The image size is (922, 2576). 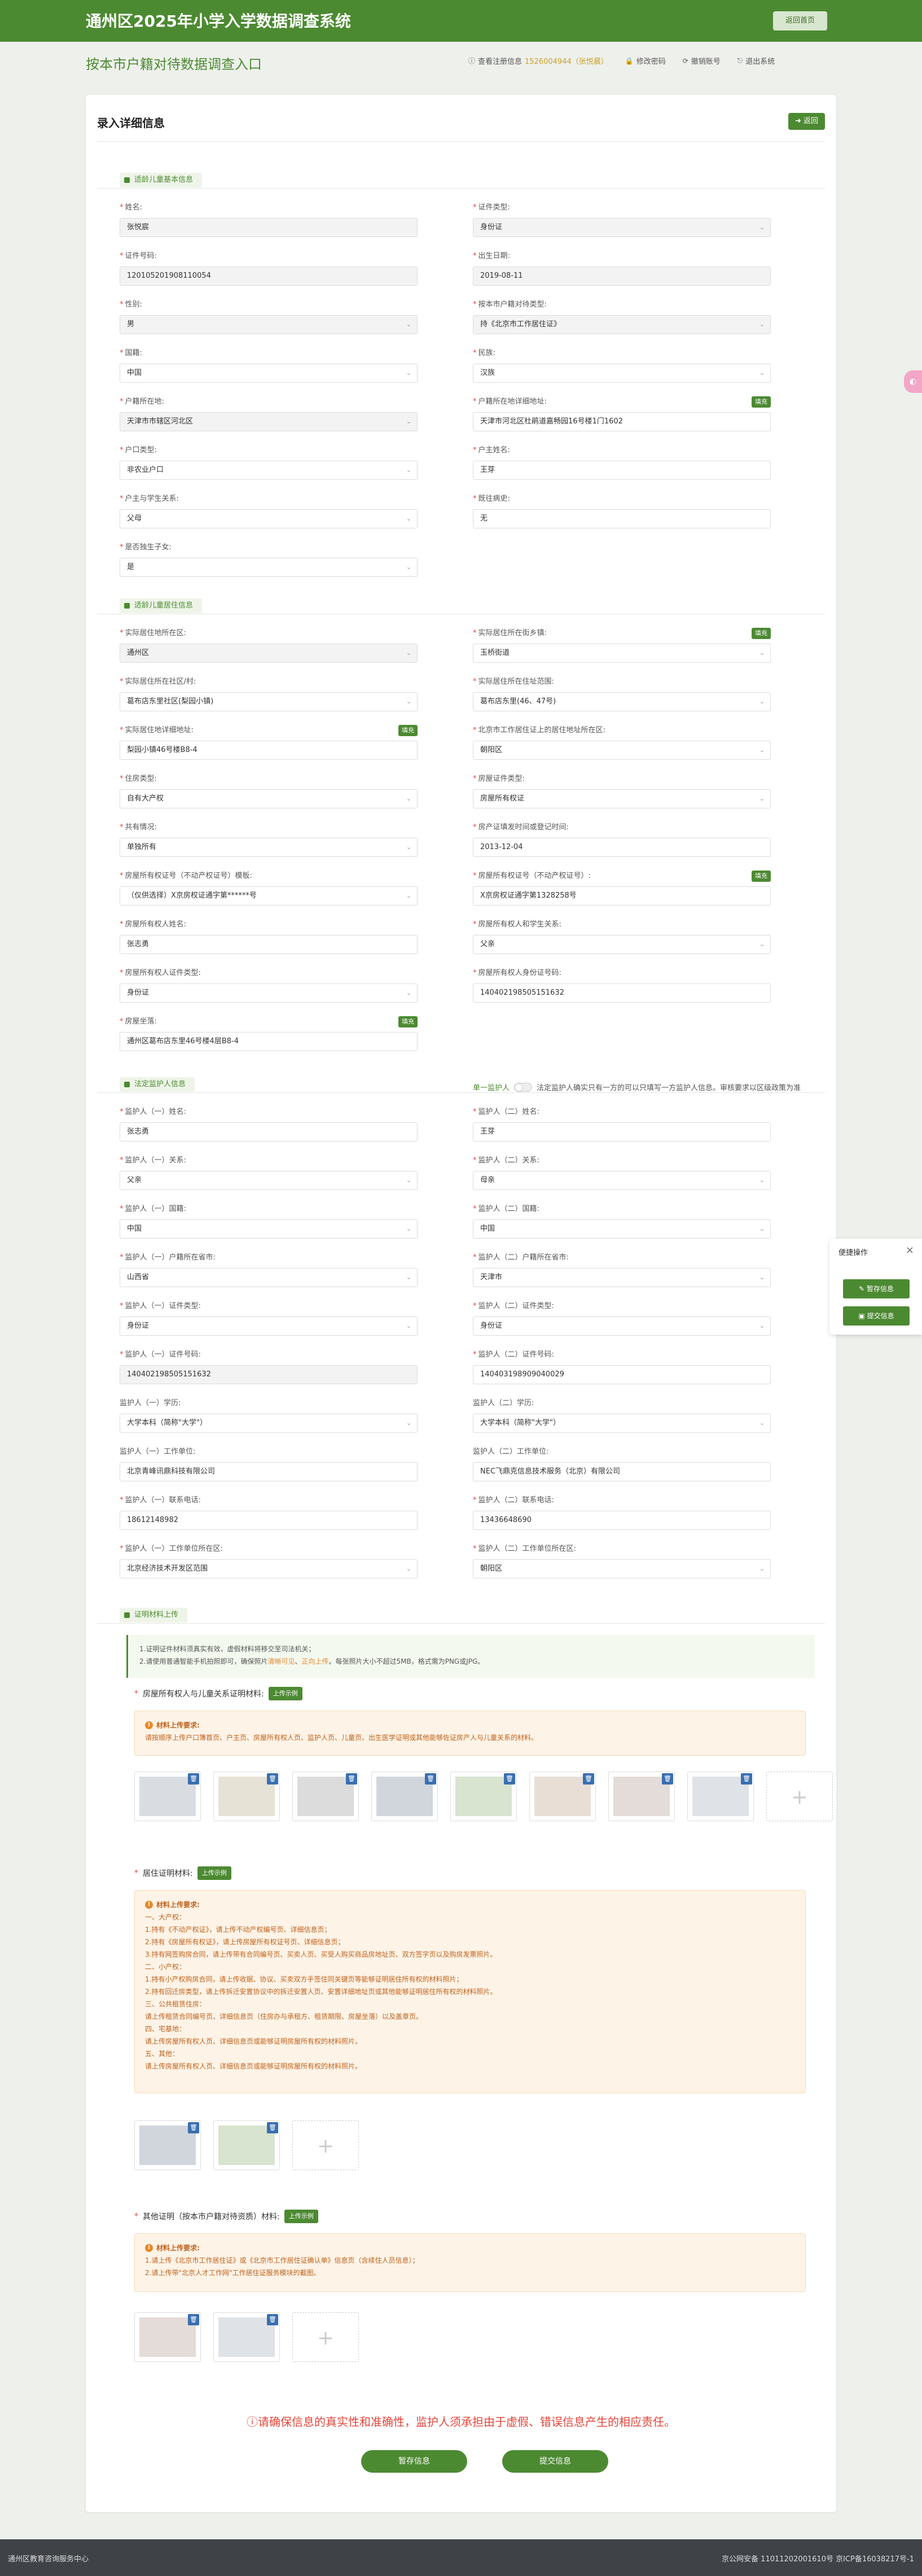 What do you see at coordinates (876, 1316) in the screenshot?
I see `quick-submit-button: ▣ 提交信息` at bounding box center [876, 1316].